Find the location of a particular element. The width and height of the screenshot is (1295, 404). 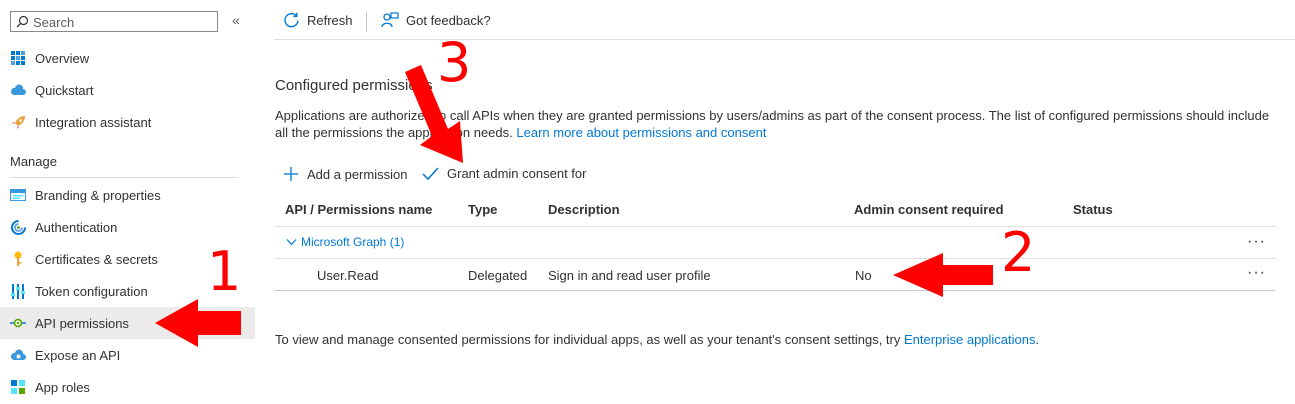

annotation-number-3: 3 is located at coordinates (454, 62).